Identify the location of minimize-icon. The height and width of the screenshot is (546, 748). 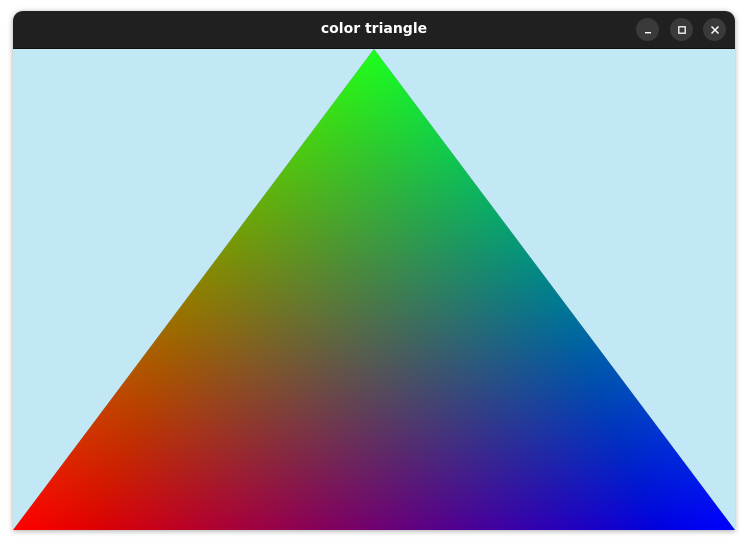
(647, 32).